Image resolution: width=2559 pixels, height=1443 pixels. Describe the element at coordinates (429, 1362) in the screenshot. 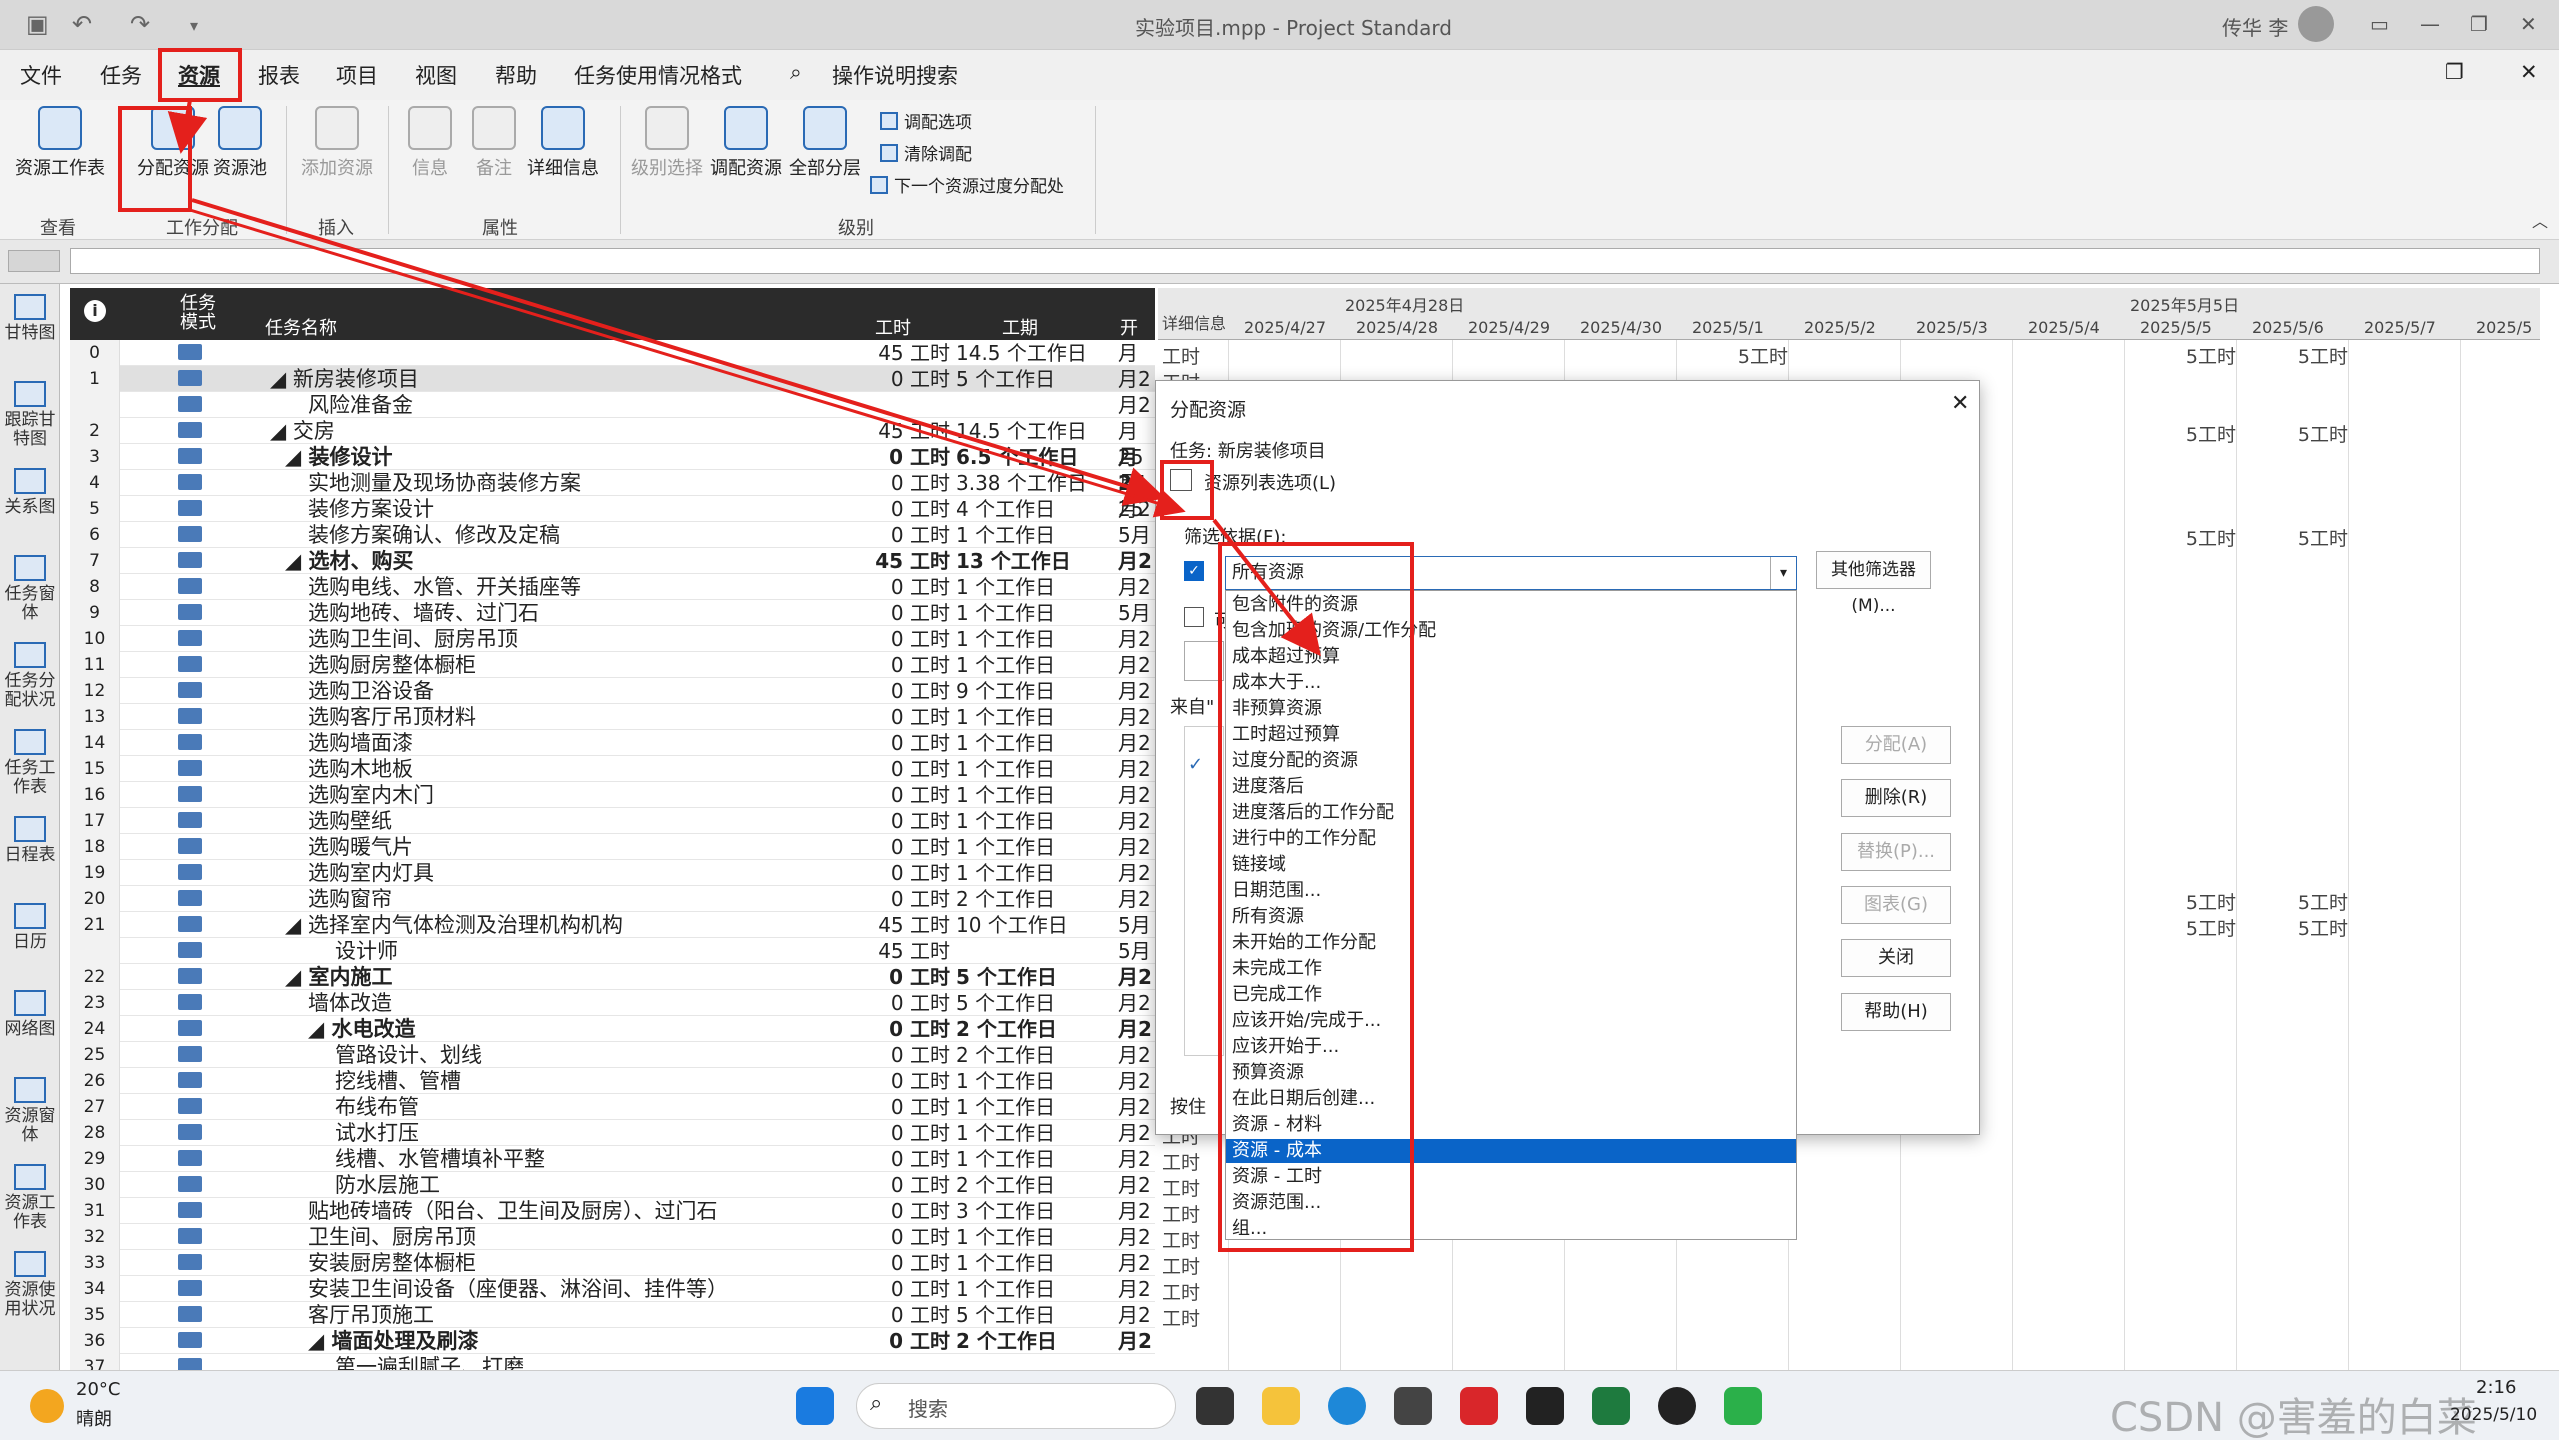

I see `task-name: 第一遍刮腻子、打磨` at that location.